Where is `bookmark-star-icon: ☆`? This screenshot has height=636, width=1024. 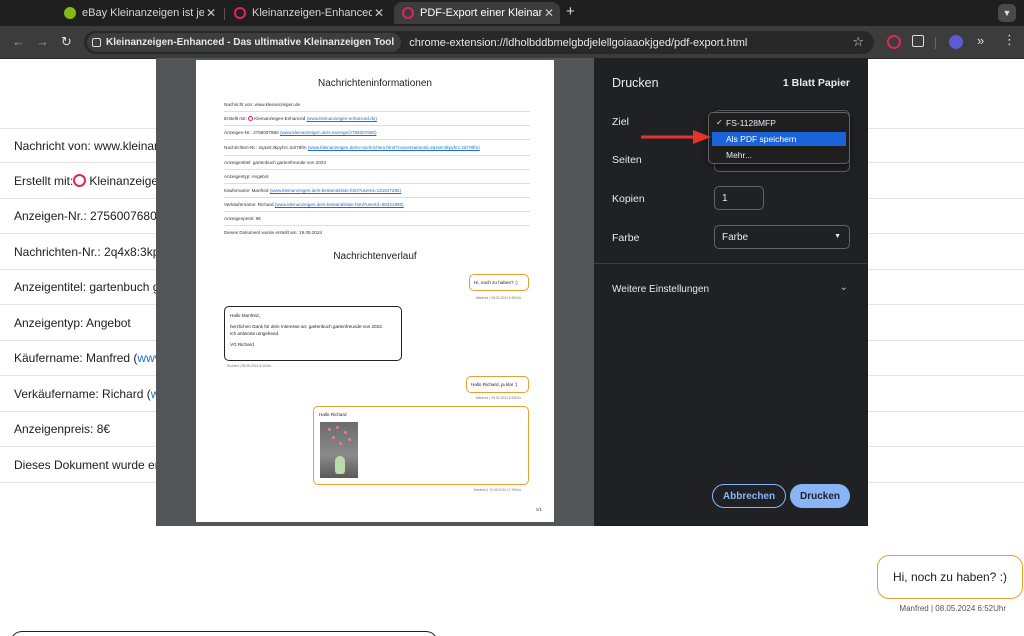 bookmark-star-icon: ☆ is located at coordinates (858, 42).